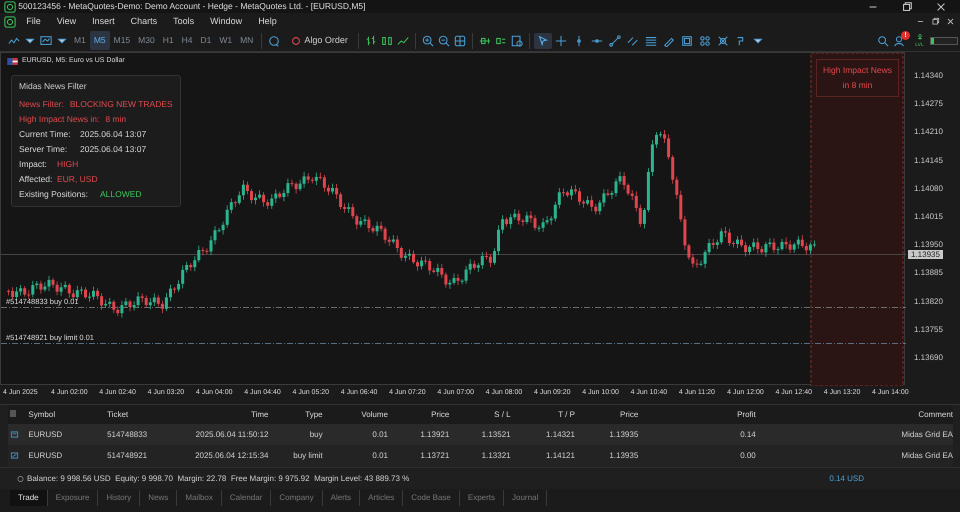 The image size is (960, 512). Describe the element at coordinates (748, 455) in the screenshot. I see `table-cell: 0.00` at that location.